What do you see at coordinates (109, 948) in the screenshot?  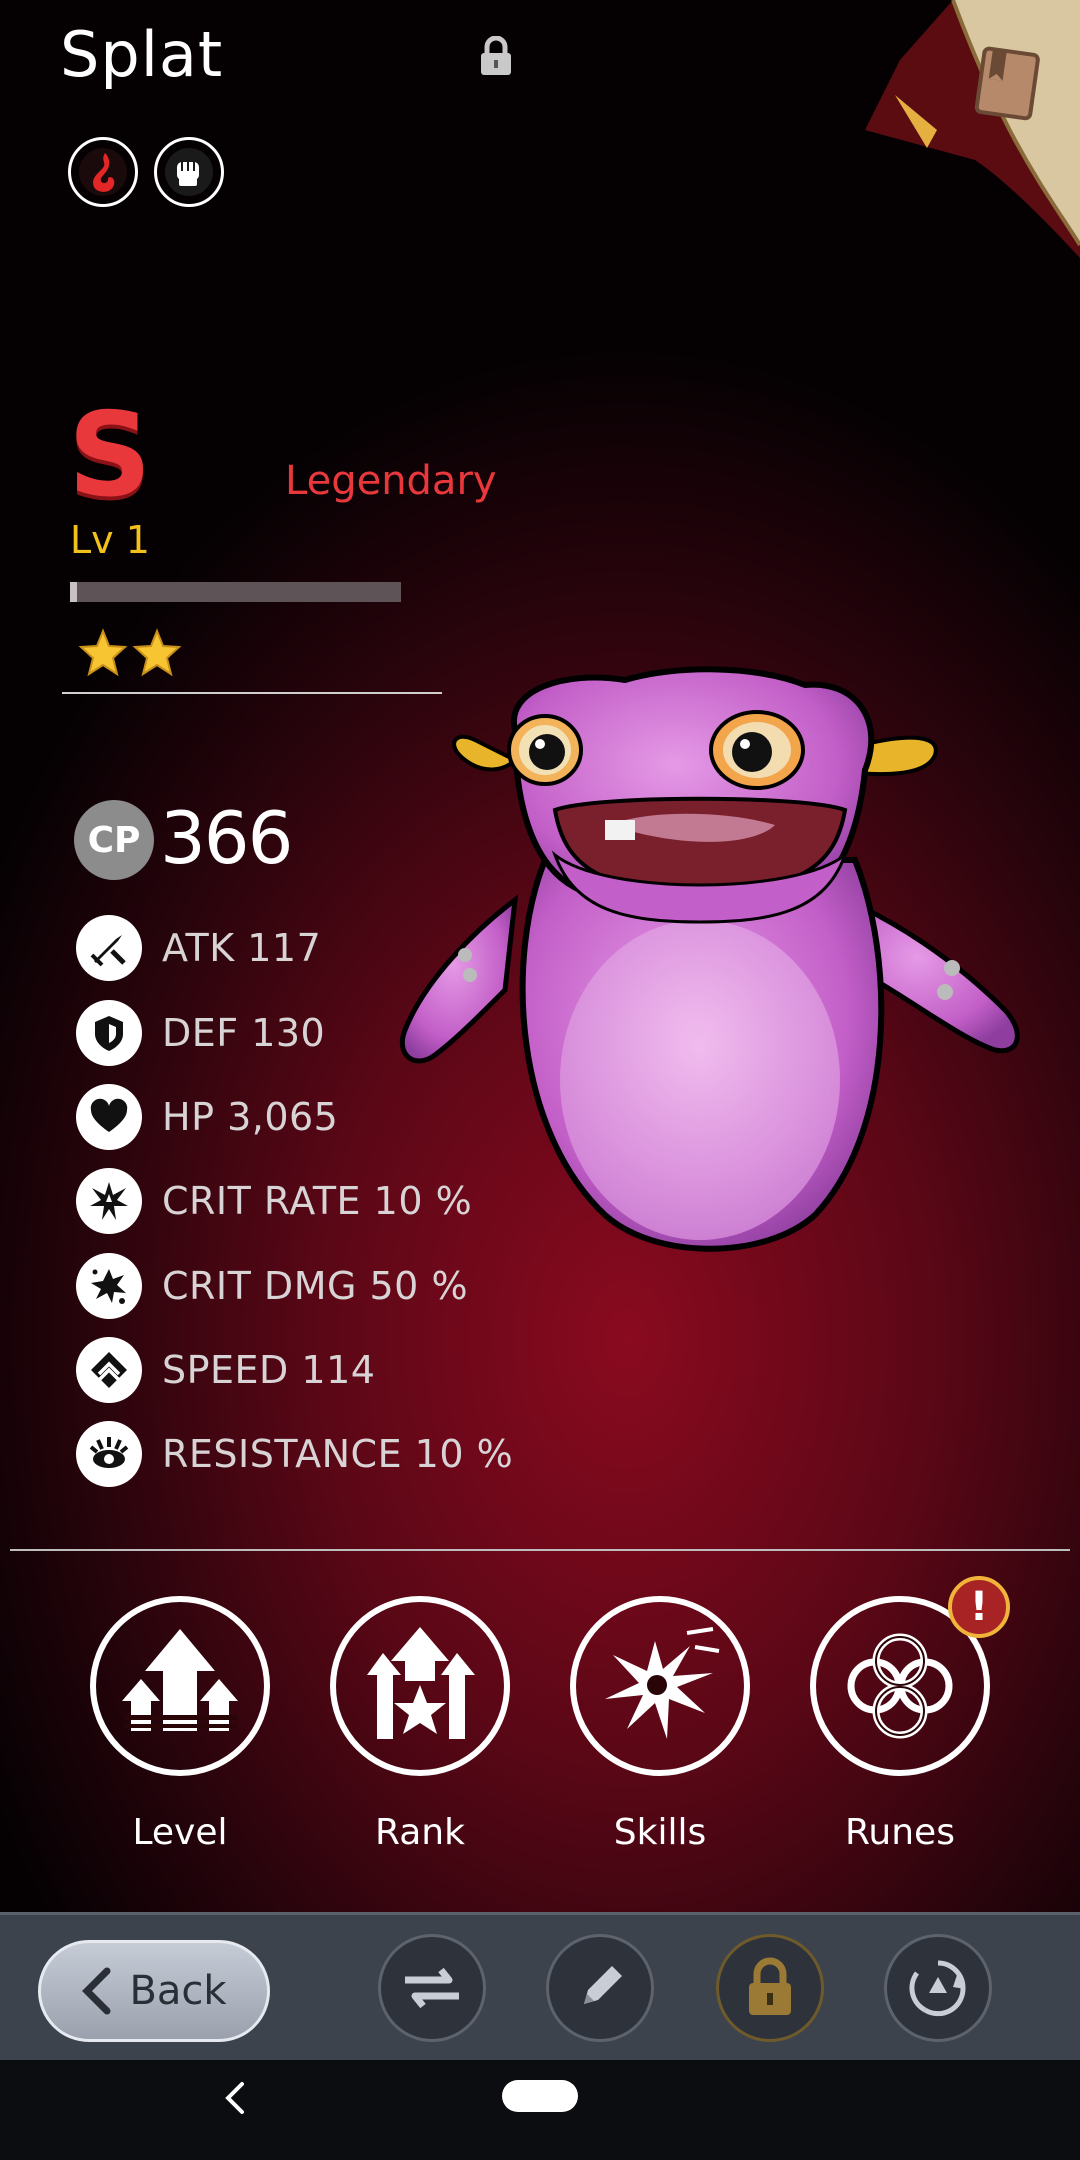 I see `sword-icon` at bounding box center [109, 948].